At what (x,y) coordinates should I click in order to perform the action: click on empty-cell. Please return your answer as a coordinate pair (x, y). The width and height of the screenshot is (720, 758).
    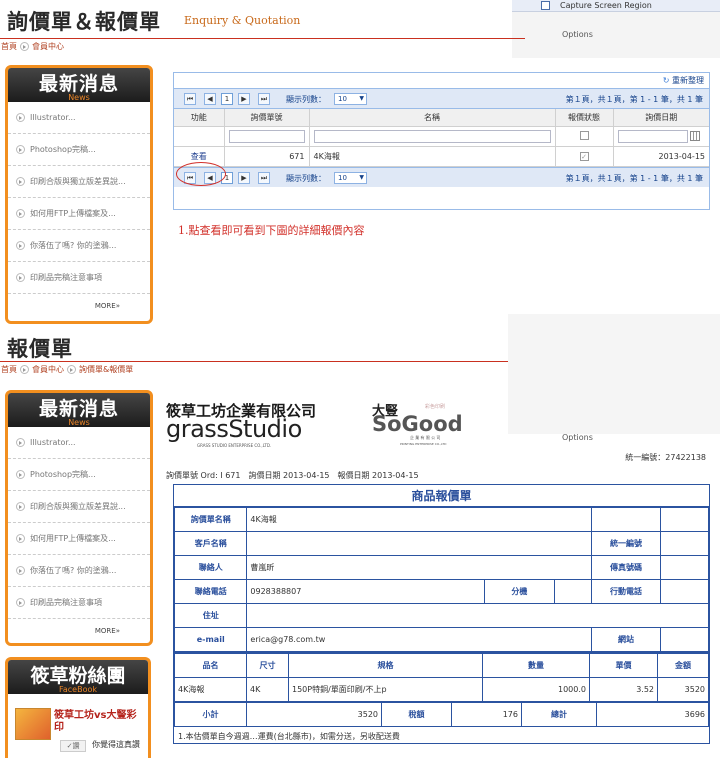
    Looking at the image, I should click on (626, 519).